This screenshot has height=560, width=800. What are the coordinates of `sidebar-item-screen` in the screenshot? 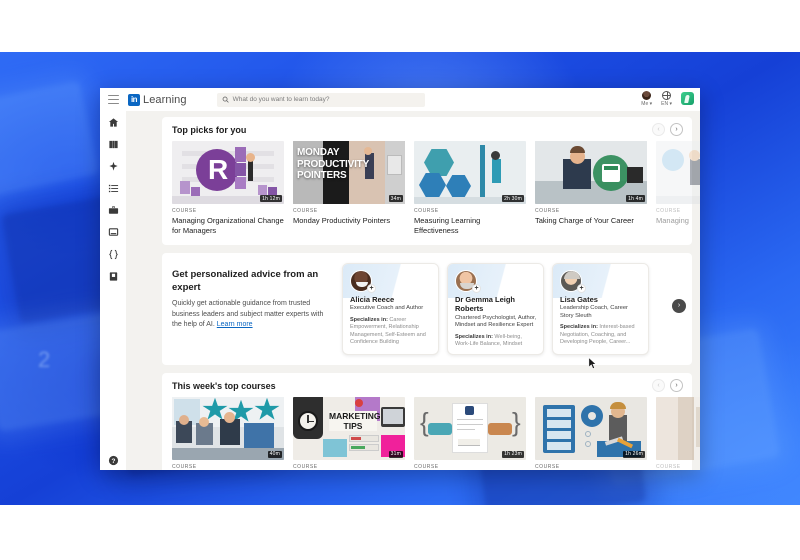 It's located at (113, 232).